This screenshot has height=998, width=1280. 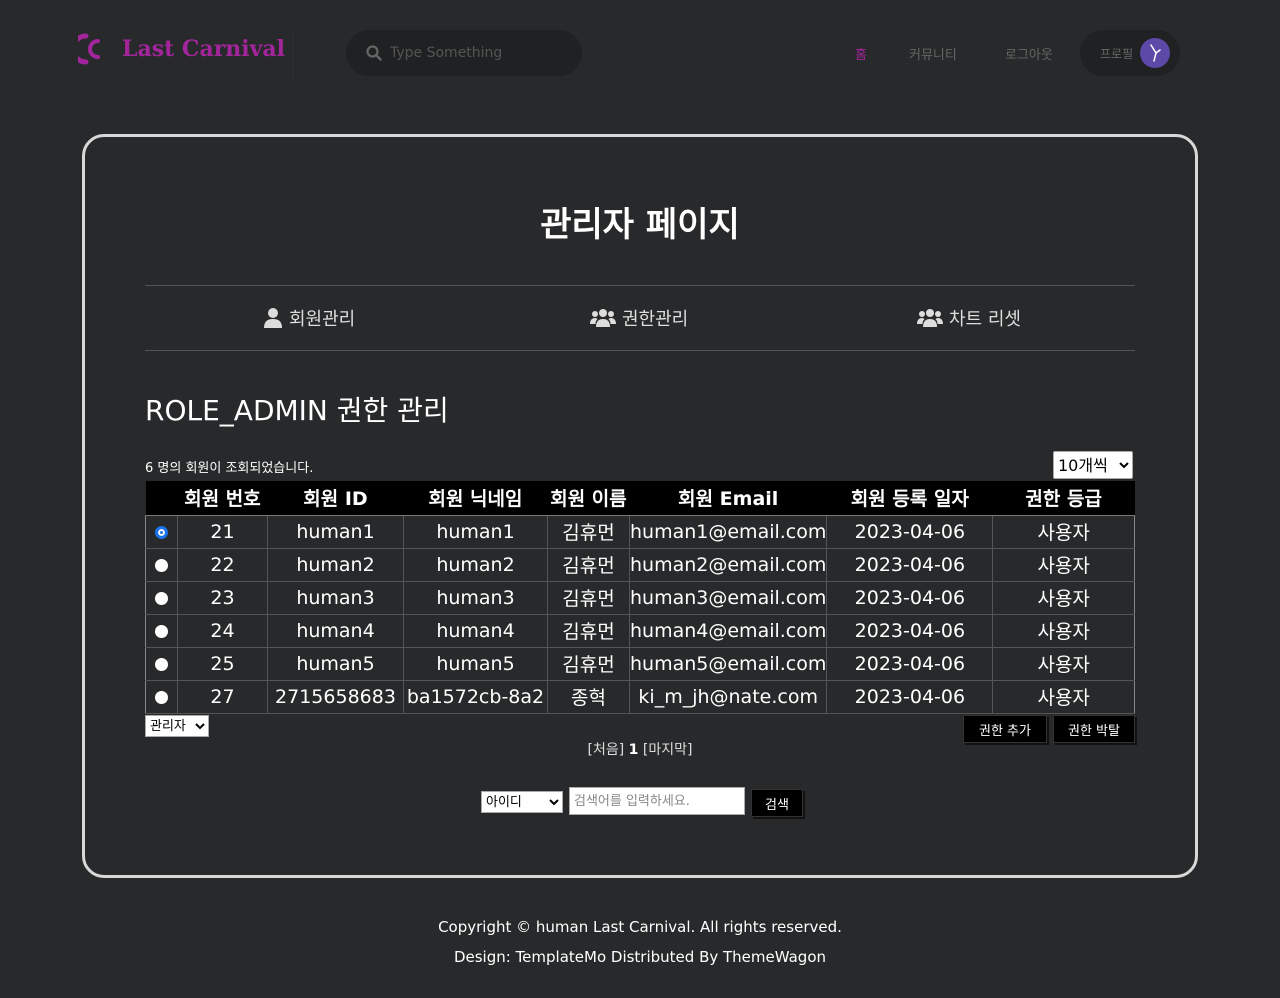 What do you see at coordinates (1063, 498) in the screenshot?
I see `col-grade: 권한 등급` at bounding box center [1063, 498].